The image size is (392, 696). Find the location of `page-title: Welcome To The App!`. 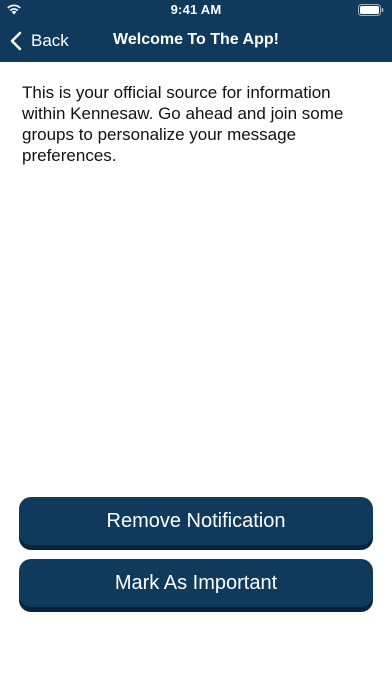

page-title: Welcome To The App! is located at coordinates (196, 39).